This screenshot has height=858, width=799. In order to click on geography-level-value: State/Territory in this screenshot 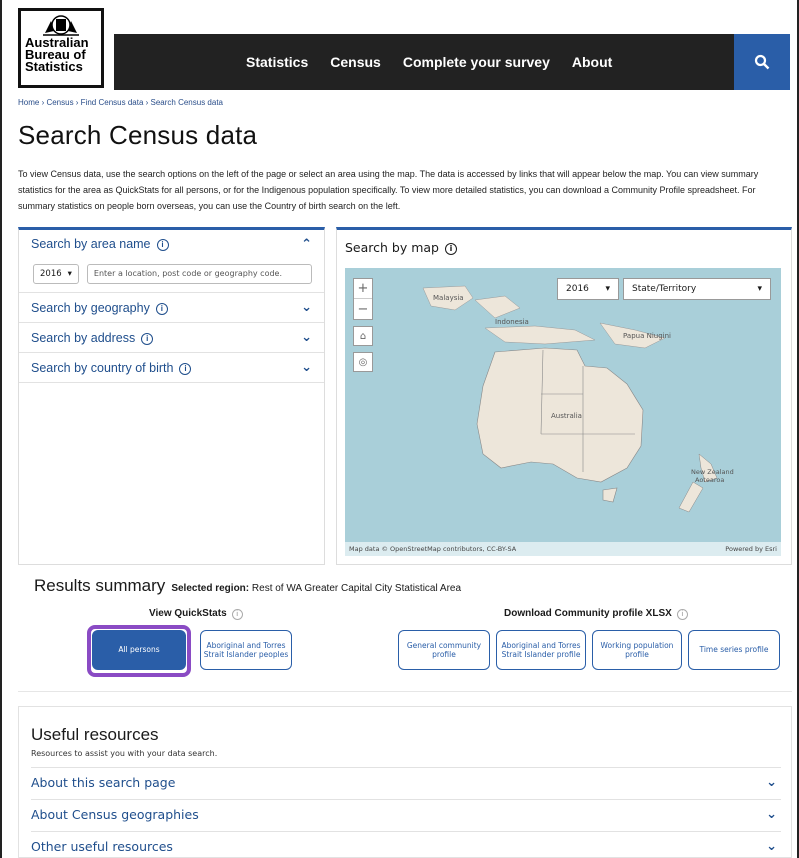, I will do `click(664, 289)`.